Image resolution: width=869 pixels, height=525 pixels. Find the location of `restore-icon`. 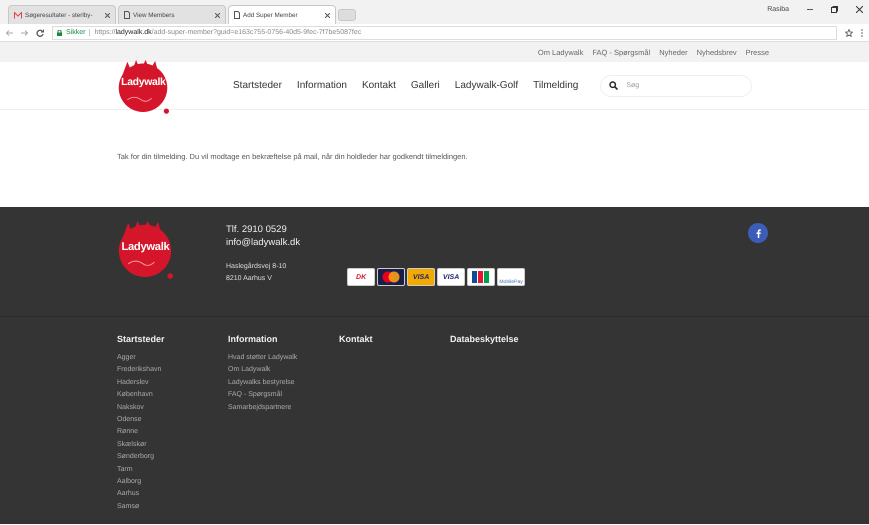

restore-icon is located at coordinates (834, 9).